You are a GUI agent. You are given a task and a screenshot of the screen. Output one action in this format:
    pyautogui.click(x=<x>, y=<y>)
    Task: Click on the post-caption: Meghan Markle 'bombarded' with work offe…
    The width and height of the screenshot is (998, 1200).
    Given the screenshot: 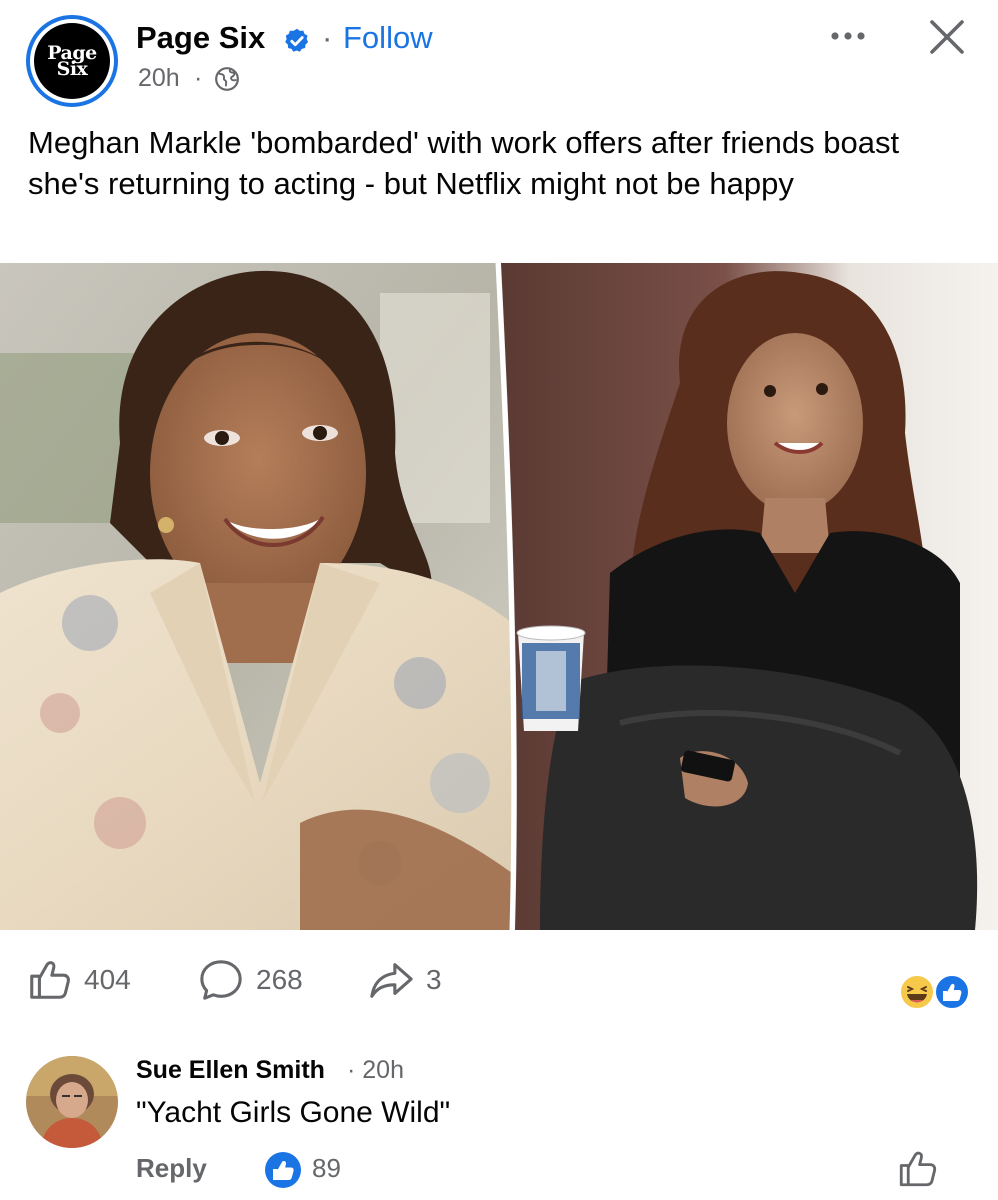 What is the action you would take?
    pyautogui.click(x=464, y=163)
    